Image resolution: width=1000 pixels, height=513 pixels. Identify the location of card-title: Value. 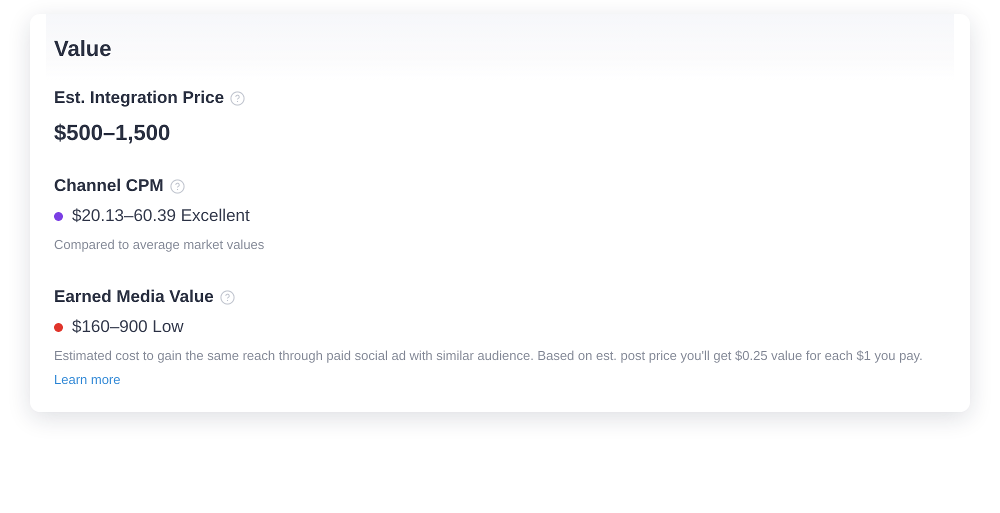
(83, 49).